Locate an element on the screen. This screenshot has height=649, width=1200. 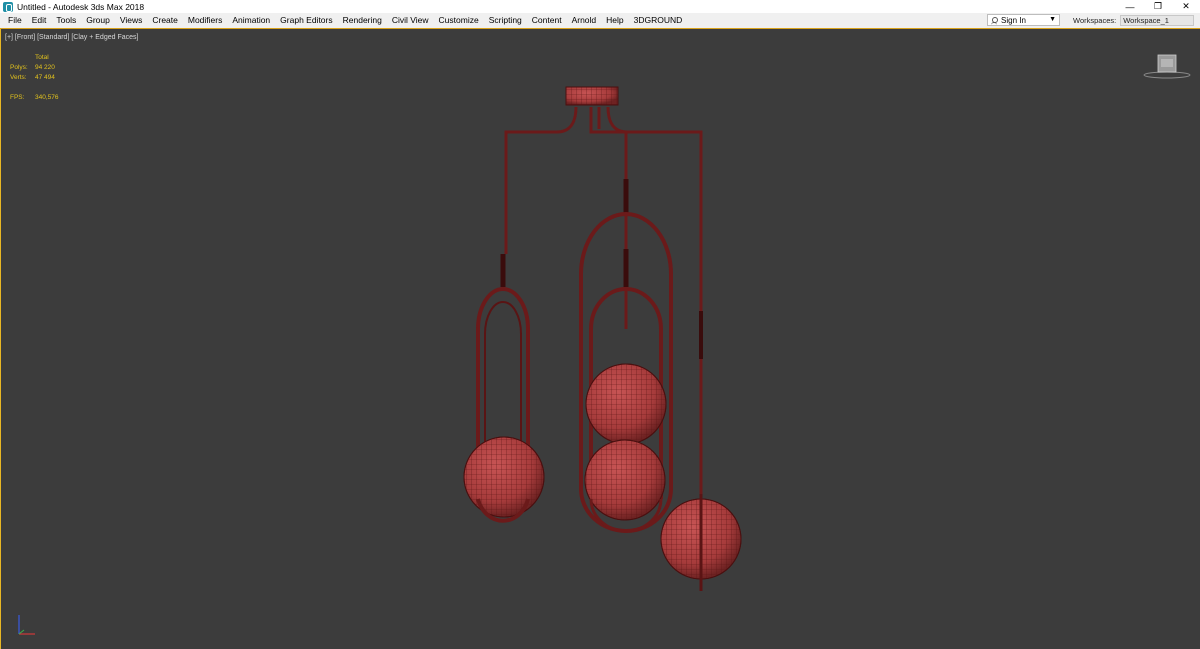
ceiling-canopy is located at coordinates (592, 96).